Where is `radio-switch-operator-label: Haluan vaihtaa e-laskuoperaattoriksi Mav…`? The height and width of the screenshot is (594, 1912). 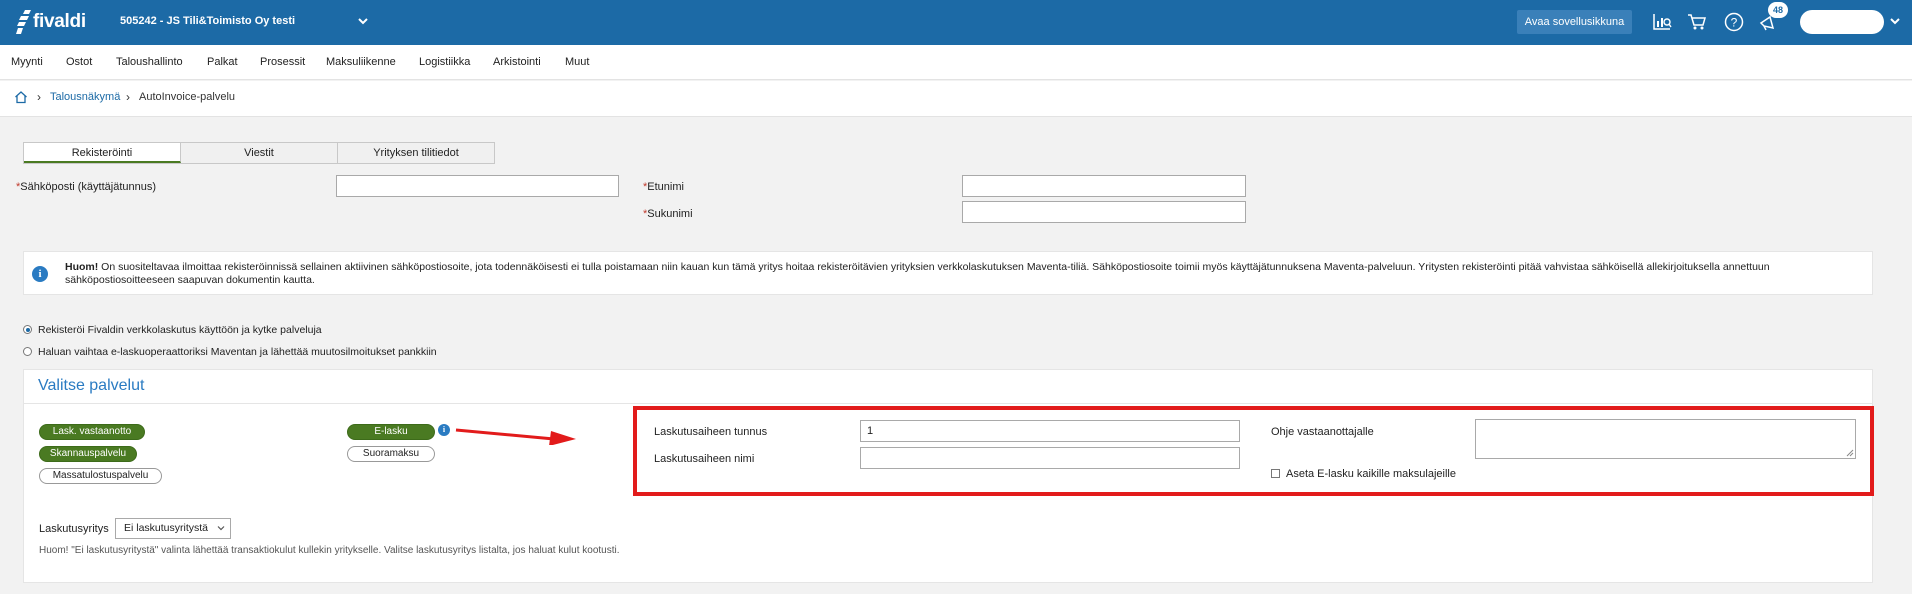 radio-switch-operator-label: Haluan vaihtaa e-laskuoperaattoriksi Mav… is located at coordinates (237, 352).